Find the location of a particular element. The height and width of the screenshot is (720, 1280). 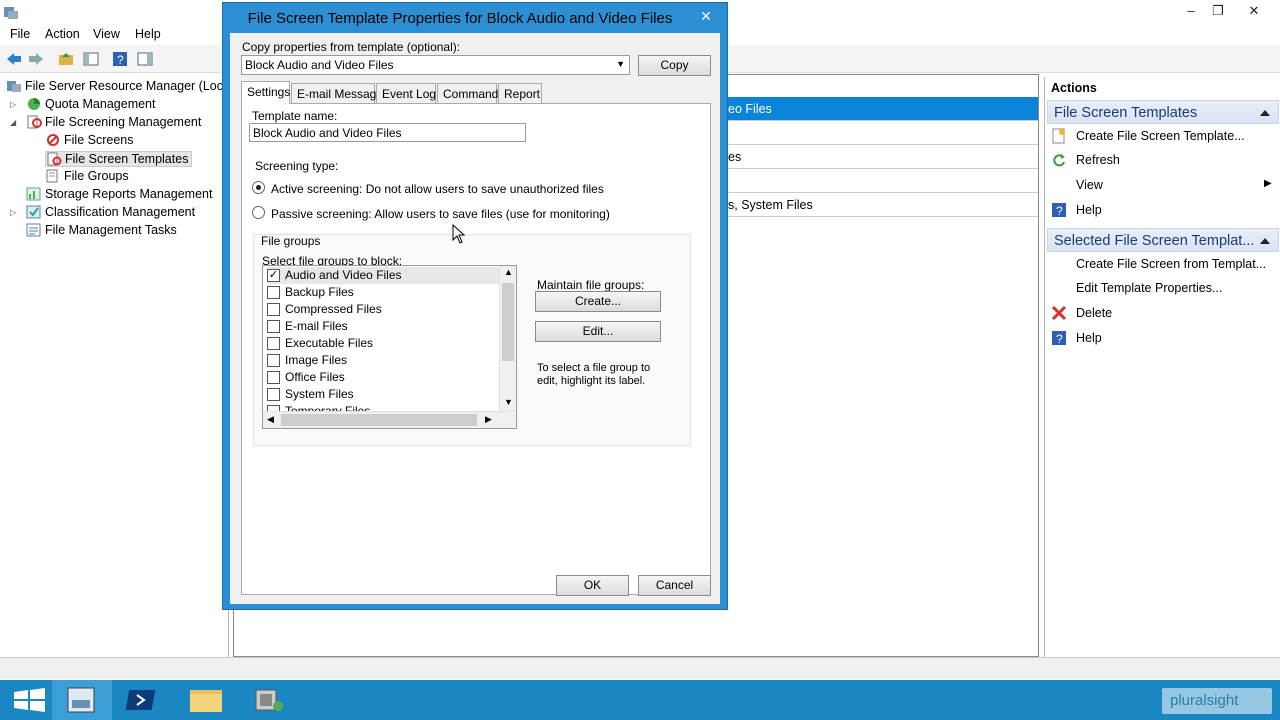

vertical-scrollbar: ▲ ▼ is located at coordinates (507, 338).